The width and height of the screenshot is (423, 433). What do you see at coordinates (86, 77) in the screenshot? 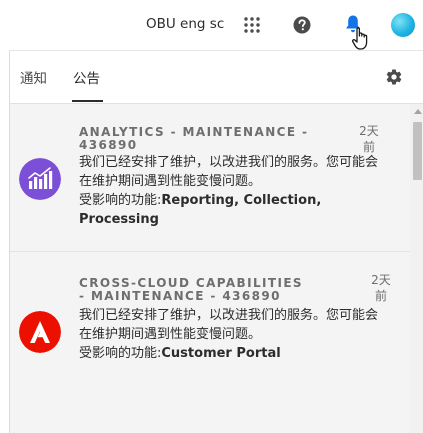
I see `tab-announcements: 公告` at bounding box center [86, 77].